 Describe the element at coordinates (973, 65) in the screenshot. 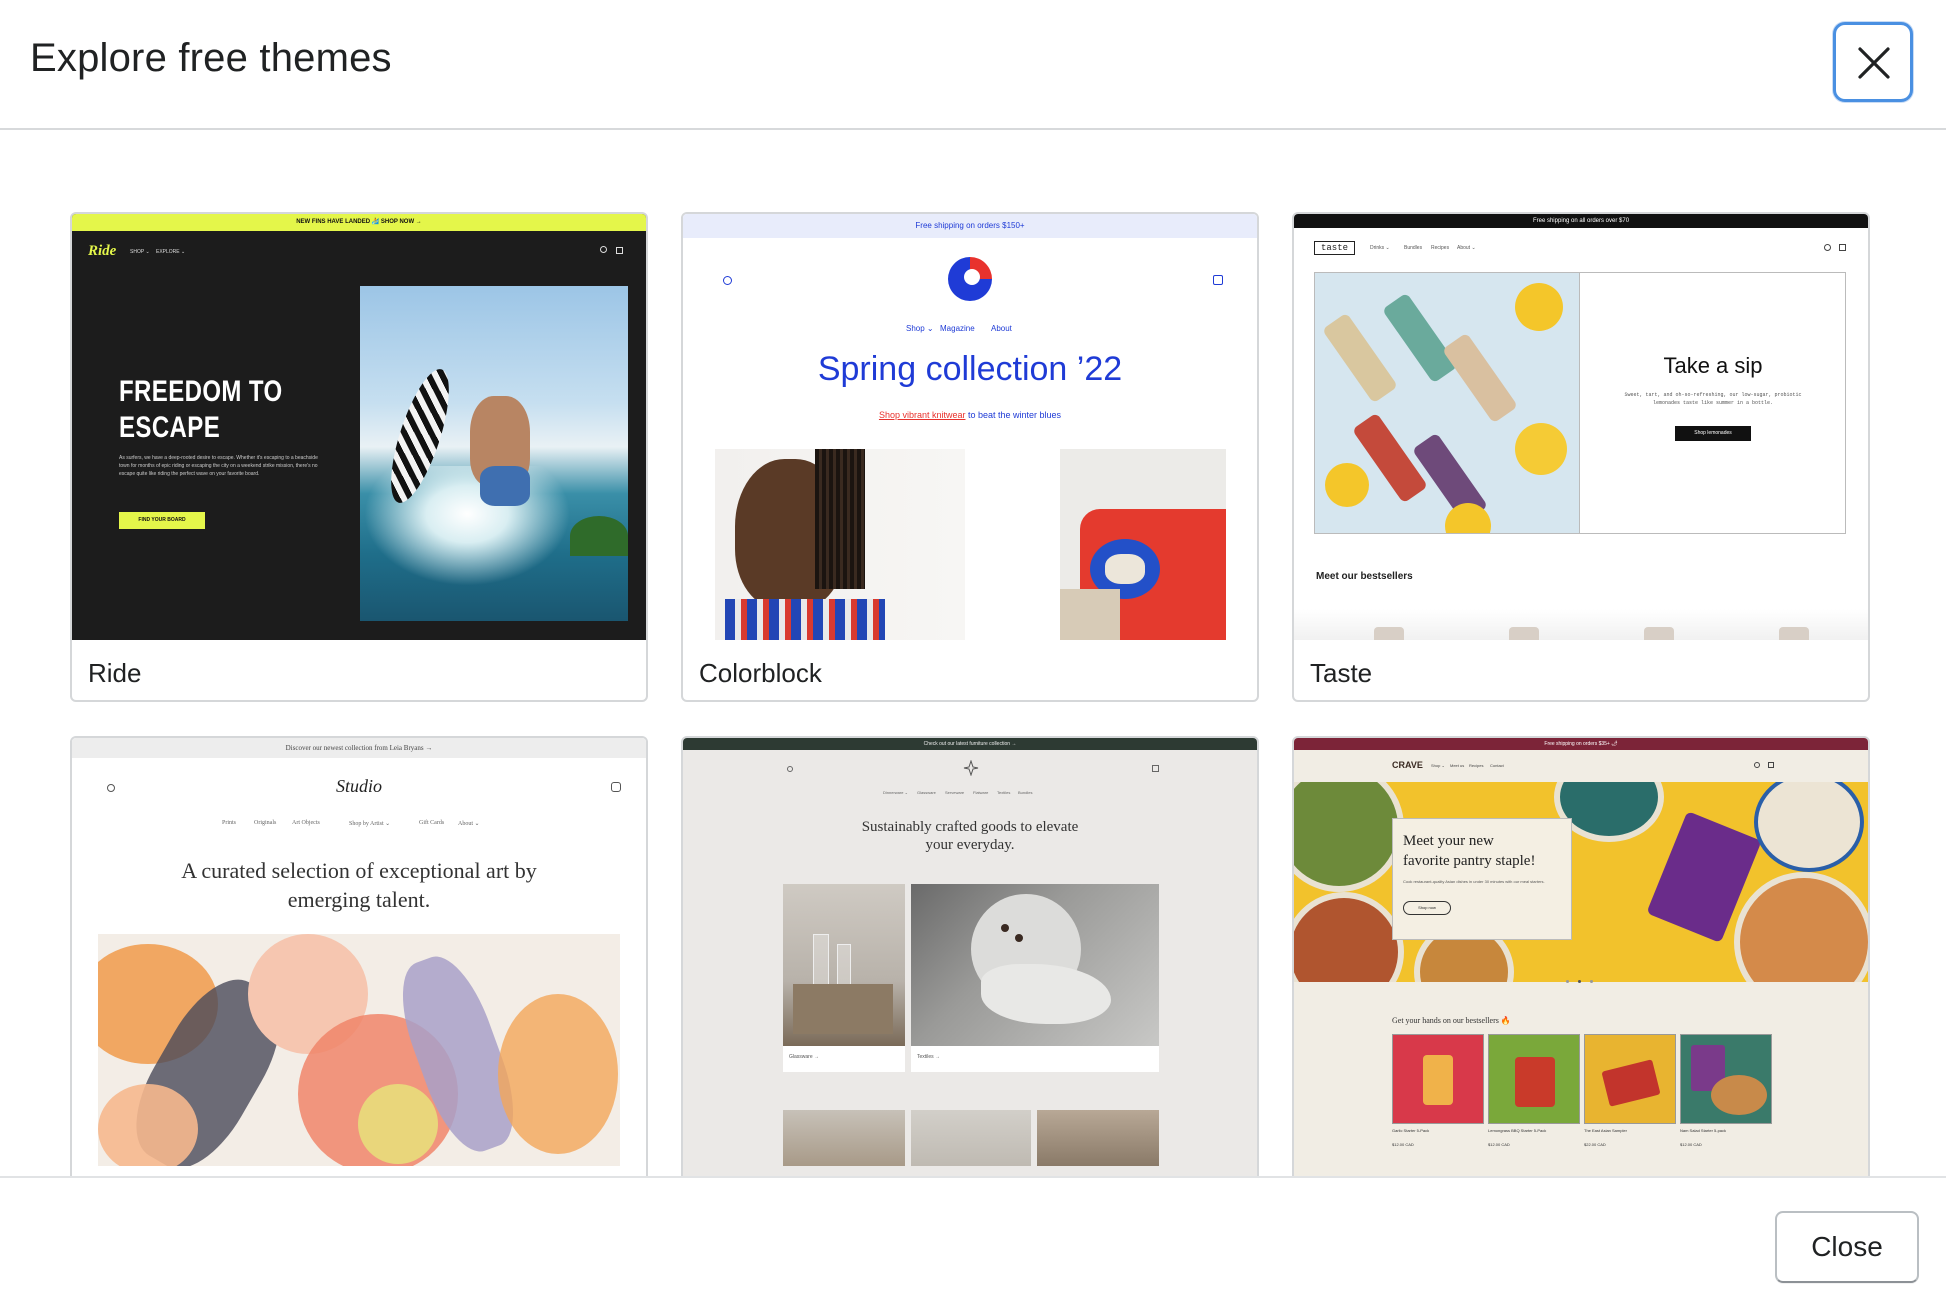

I see `modal-header: Explore free themes` at that location.